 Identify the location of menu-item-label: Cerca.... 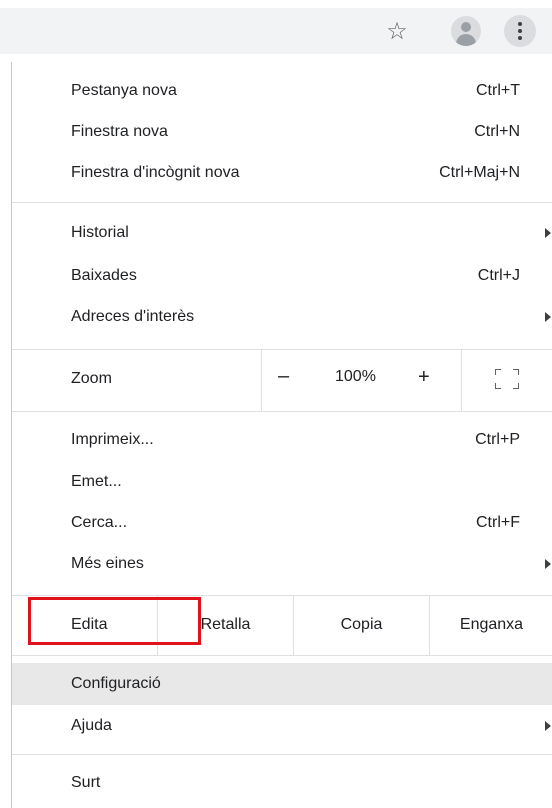
(99, 522).